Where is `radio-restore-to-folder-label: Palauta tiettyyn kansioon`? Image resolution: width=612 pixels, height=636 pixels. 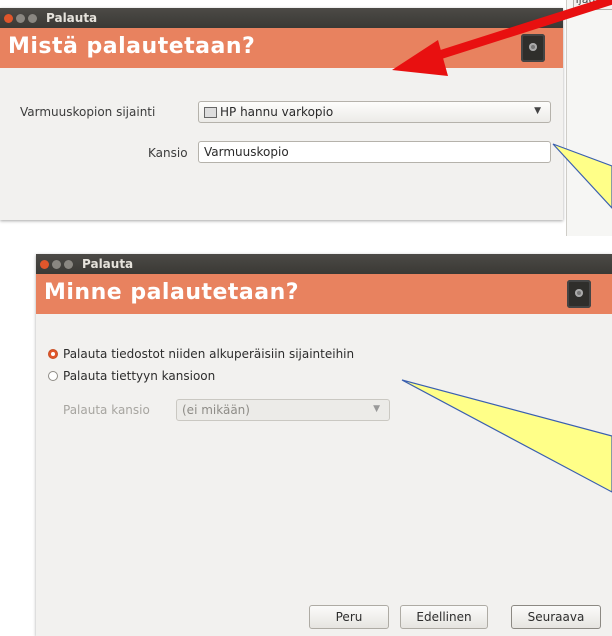 radio-restore-to-folder-label: Palauta tiettyyn kansioon is located at coordinates (139, 376).